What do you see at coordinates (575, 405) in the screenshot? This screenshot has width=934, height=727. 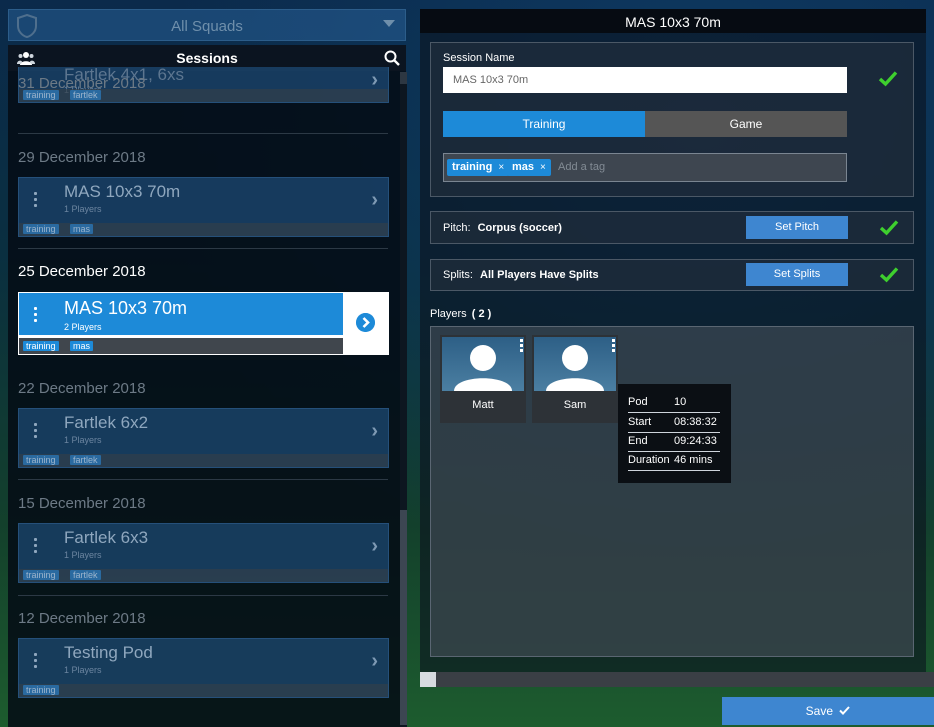 I see `player-name: Sam` at bounding box center [575, 405].